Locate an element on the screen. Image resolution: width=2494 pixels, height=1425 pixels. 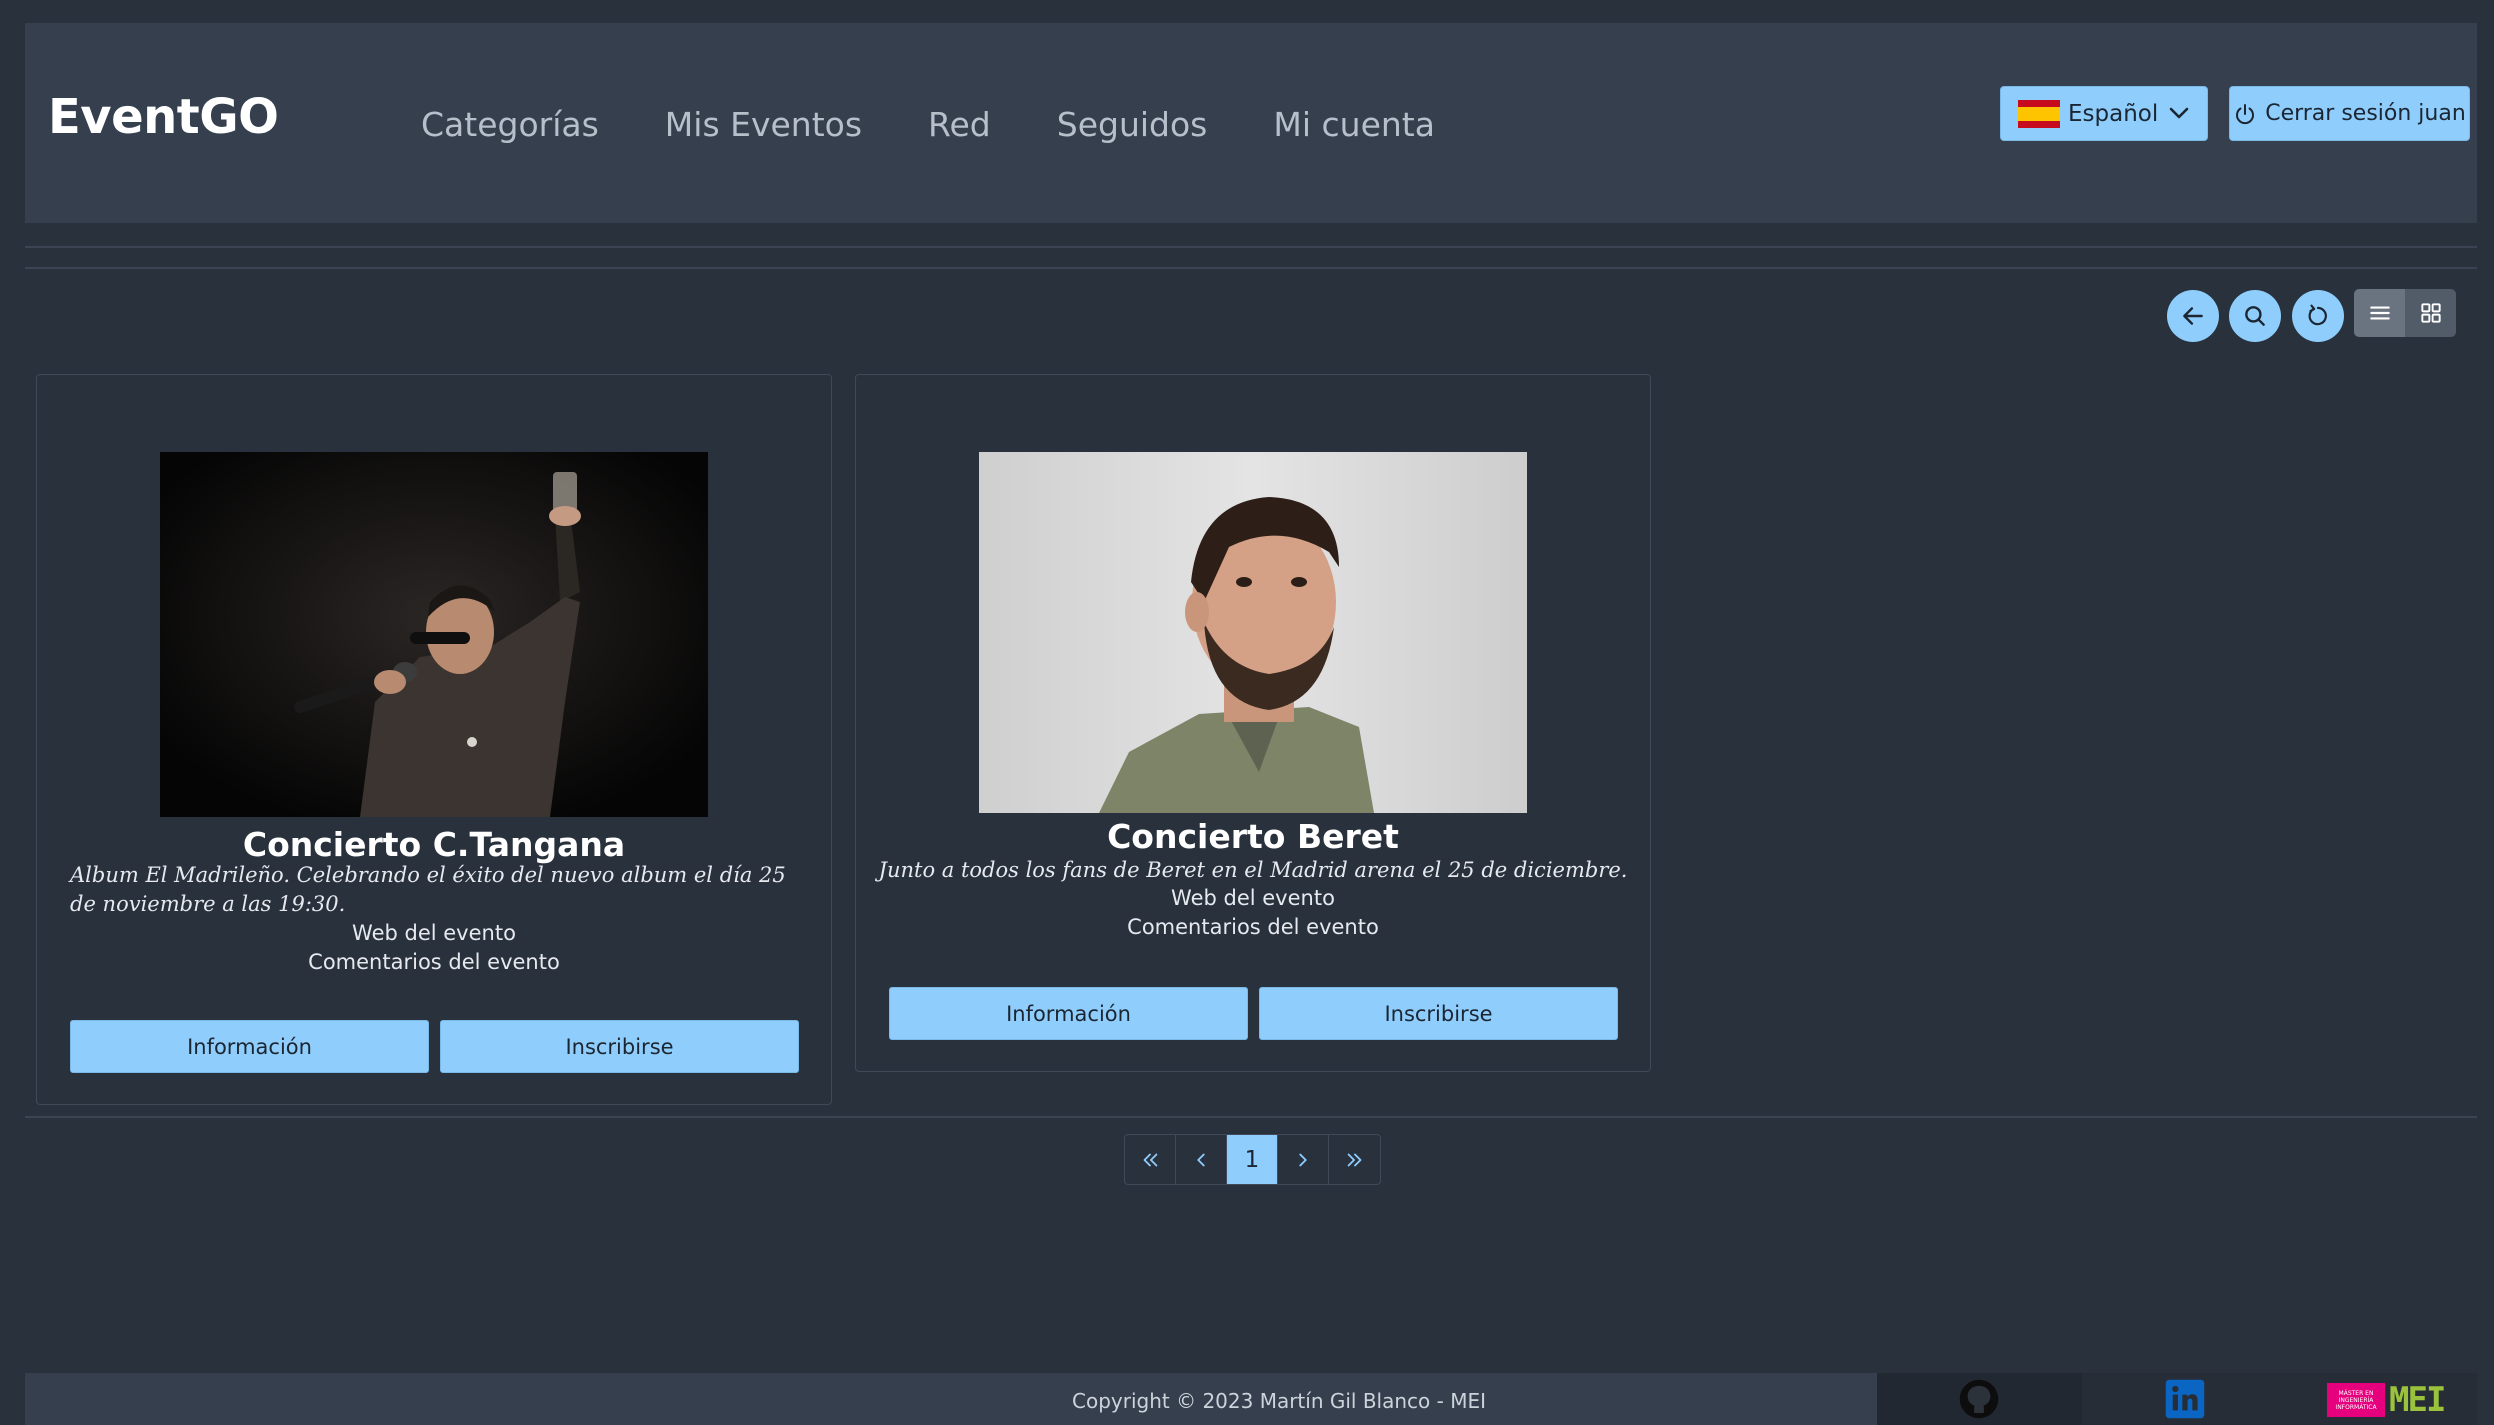
nav-link-red: Red is located at coordinates (959, 124).